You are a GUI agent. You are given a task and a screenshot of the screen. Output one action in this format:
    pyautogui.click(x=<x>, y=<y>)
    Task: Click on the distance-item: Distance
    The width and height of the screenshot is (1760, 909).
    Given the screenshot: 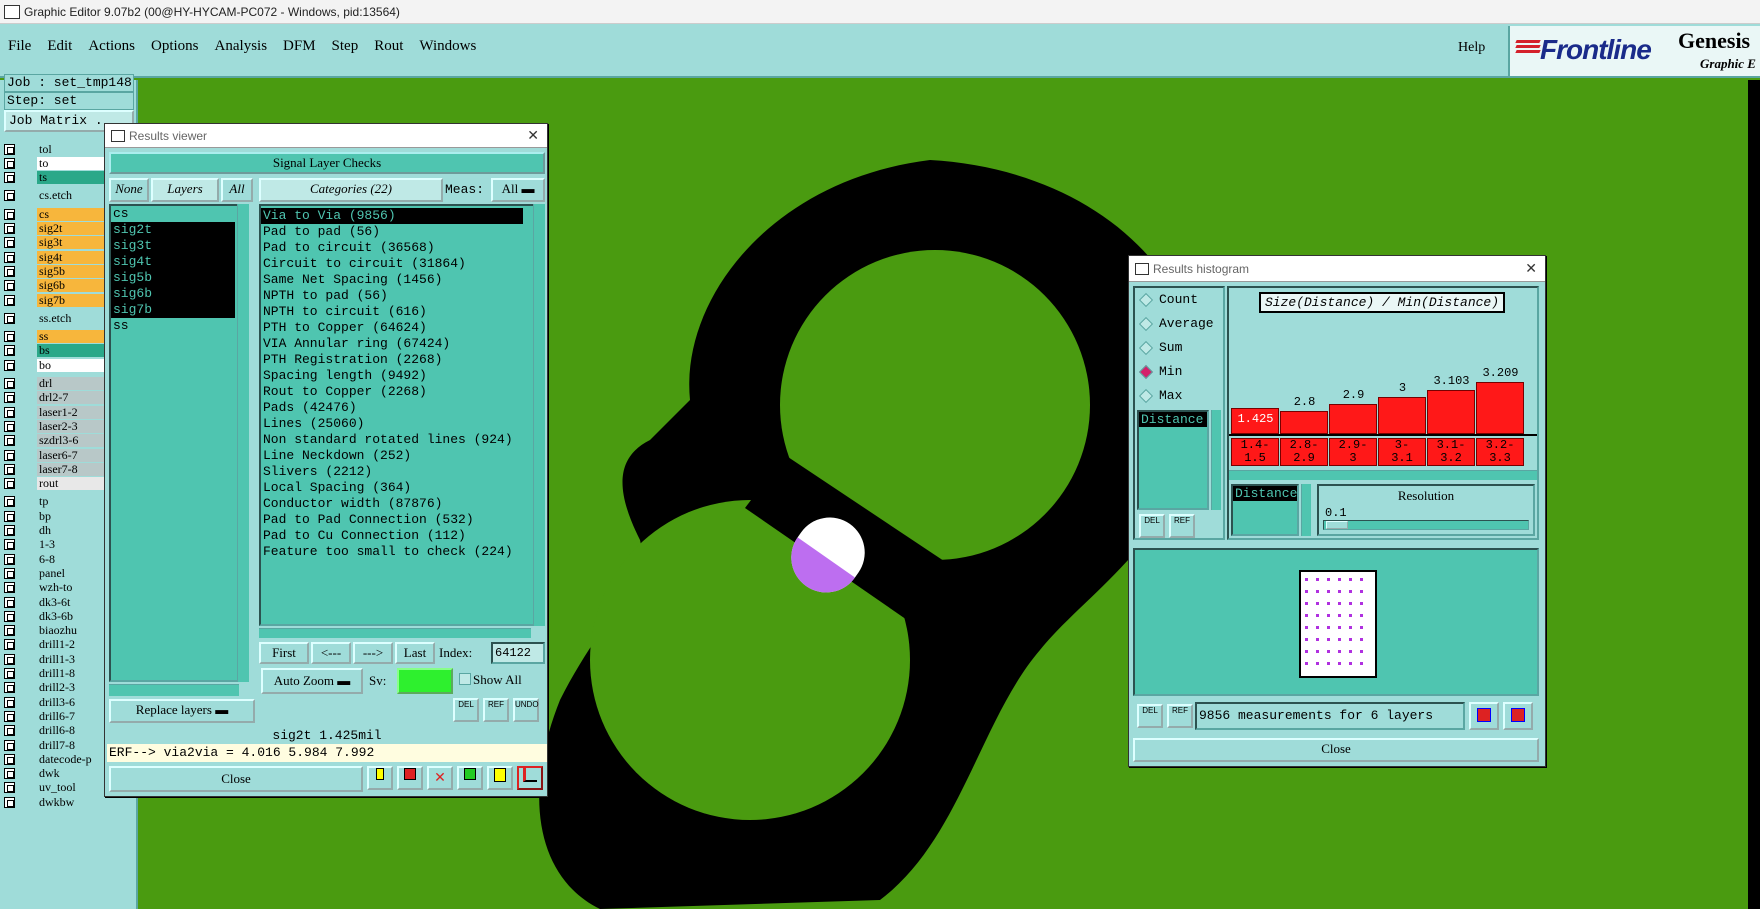 What is the action you would take?
    pyautogui.click(x=1173, y=419)
    